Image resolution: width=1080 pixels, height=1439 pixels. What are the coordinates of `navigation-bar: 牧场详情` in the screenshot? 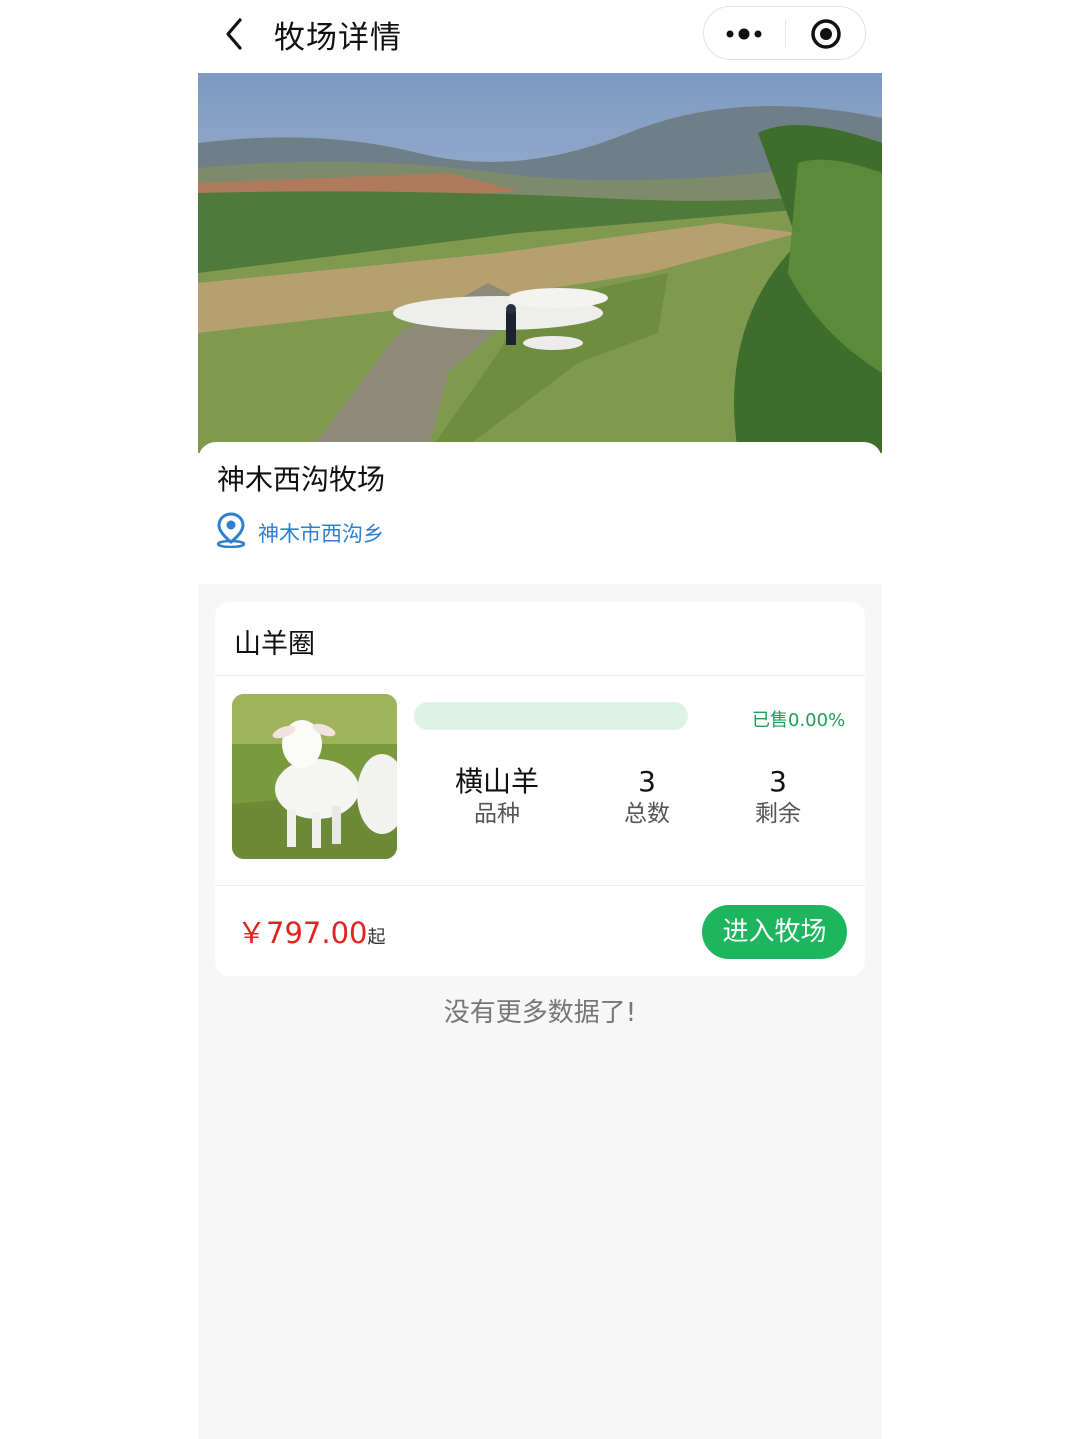 It's located at (540, 36).